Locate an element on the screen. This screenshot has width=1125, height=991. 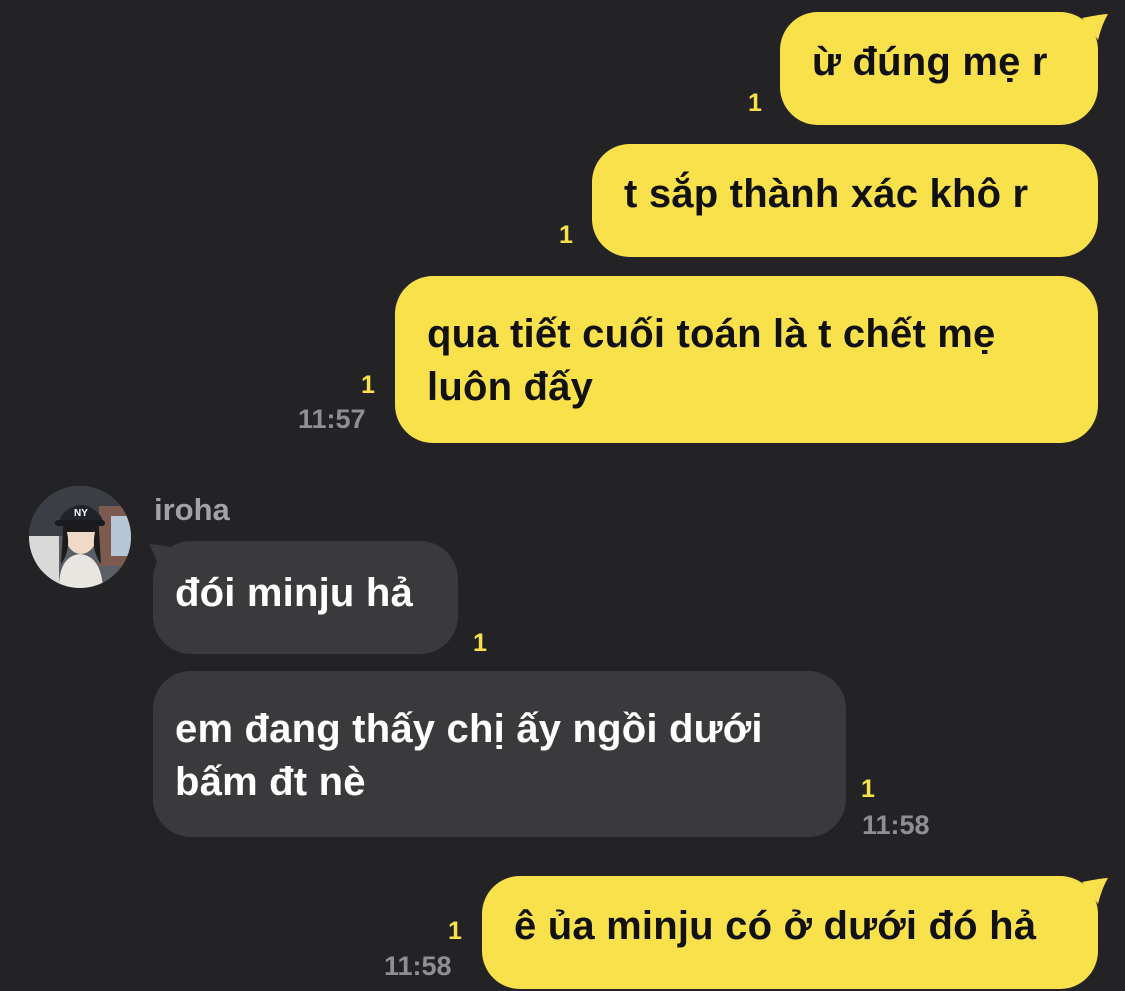
contact-name: iroha is located at coordinates (192, 509).